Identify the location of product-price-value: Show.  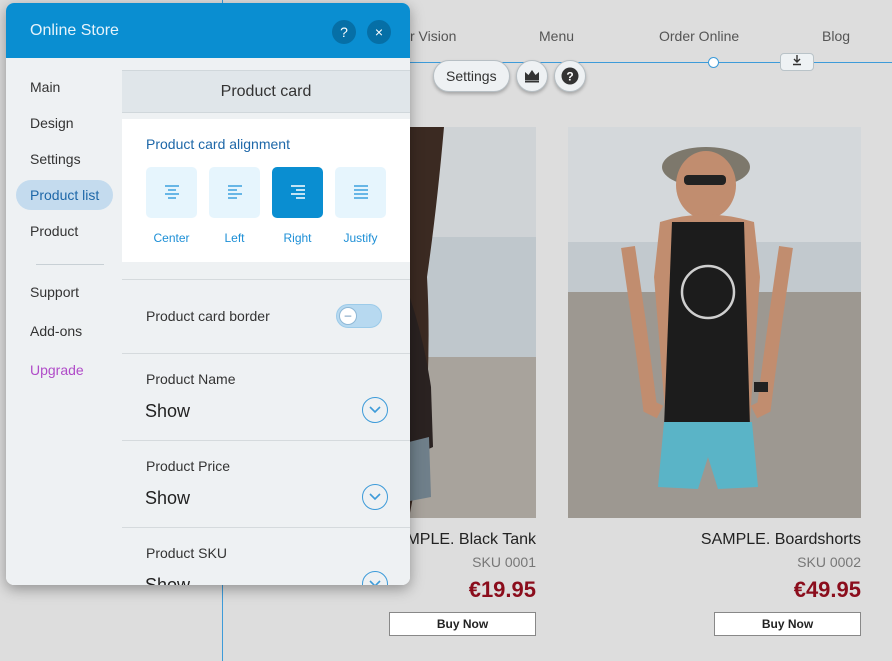
(167, 498).